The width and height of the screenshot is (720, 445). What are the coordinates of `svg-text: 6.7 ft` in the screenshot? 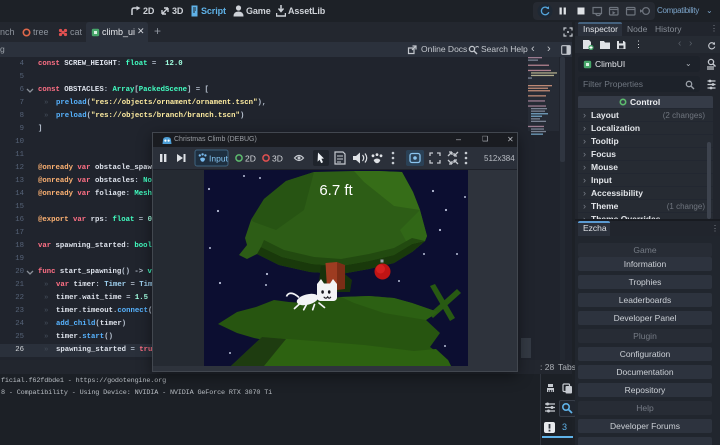 It's located at (336, 190).